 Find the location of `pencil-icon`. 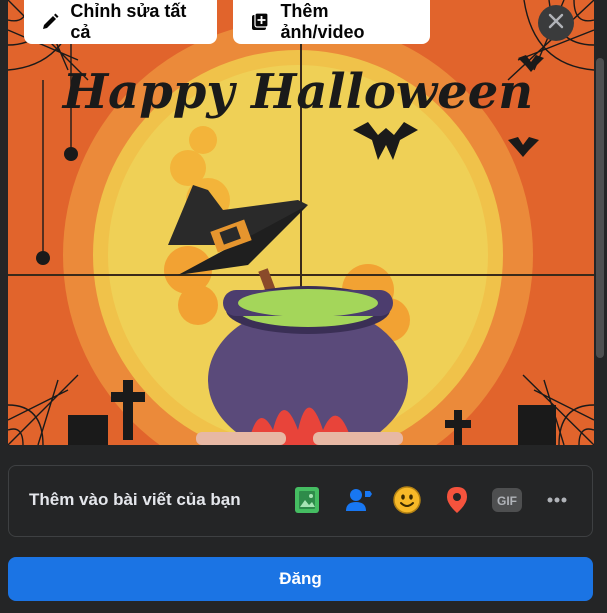

pencil-icon is located at coordinates (50, 22).